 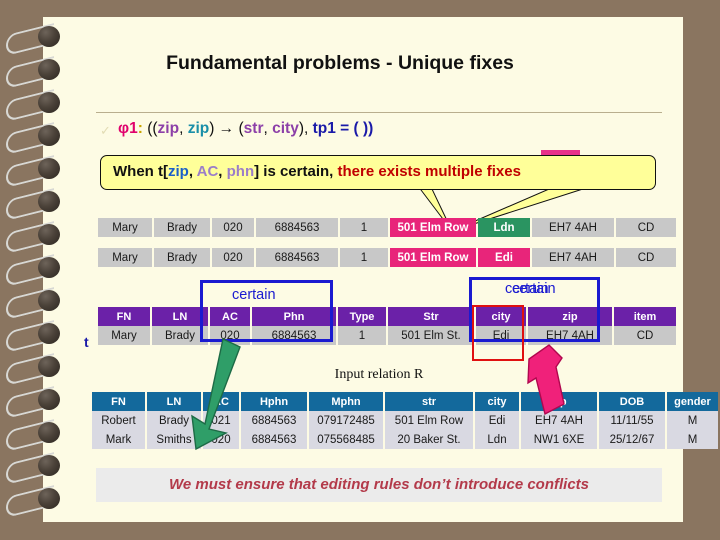 I want to click on phi-arrow: ) → (, so click(x=226, y=128).